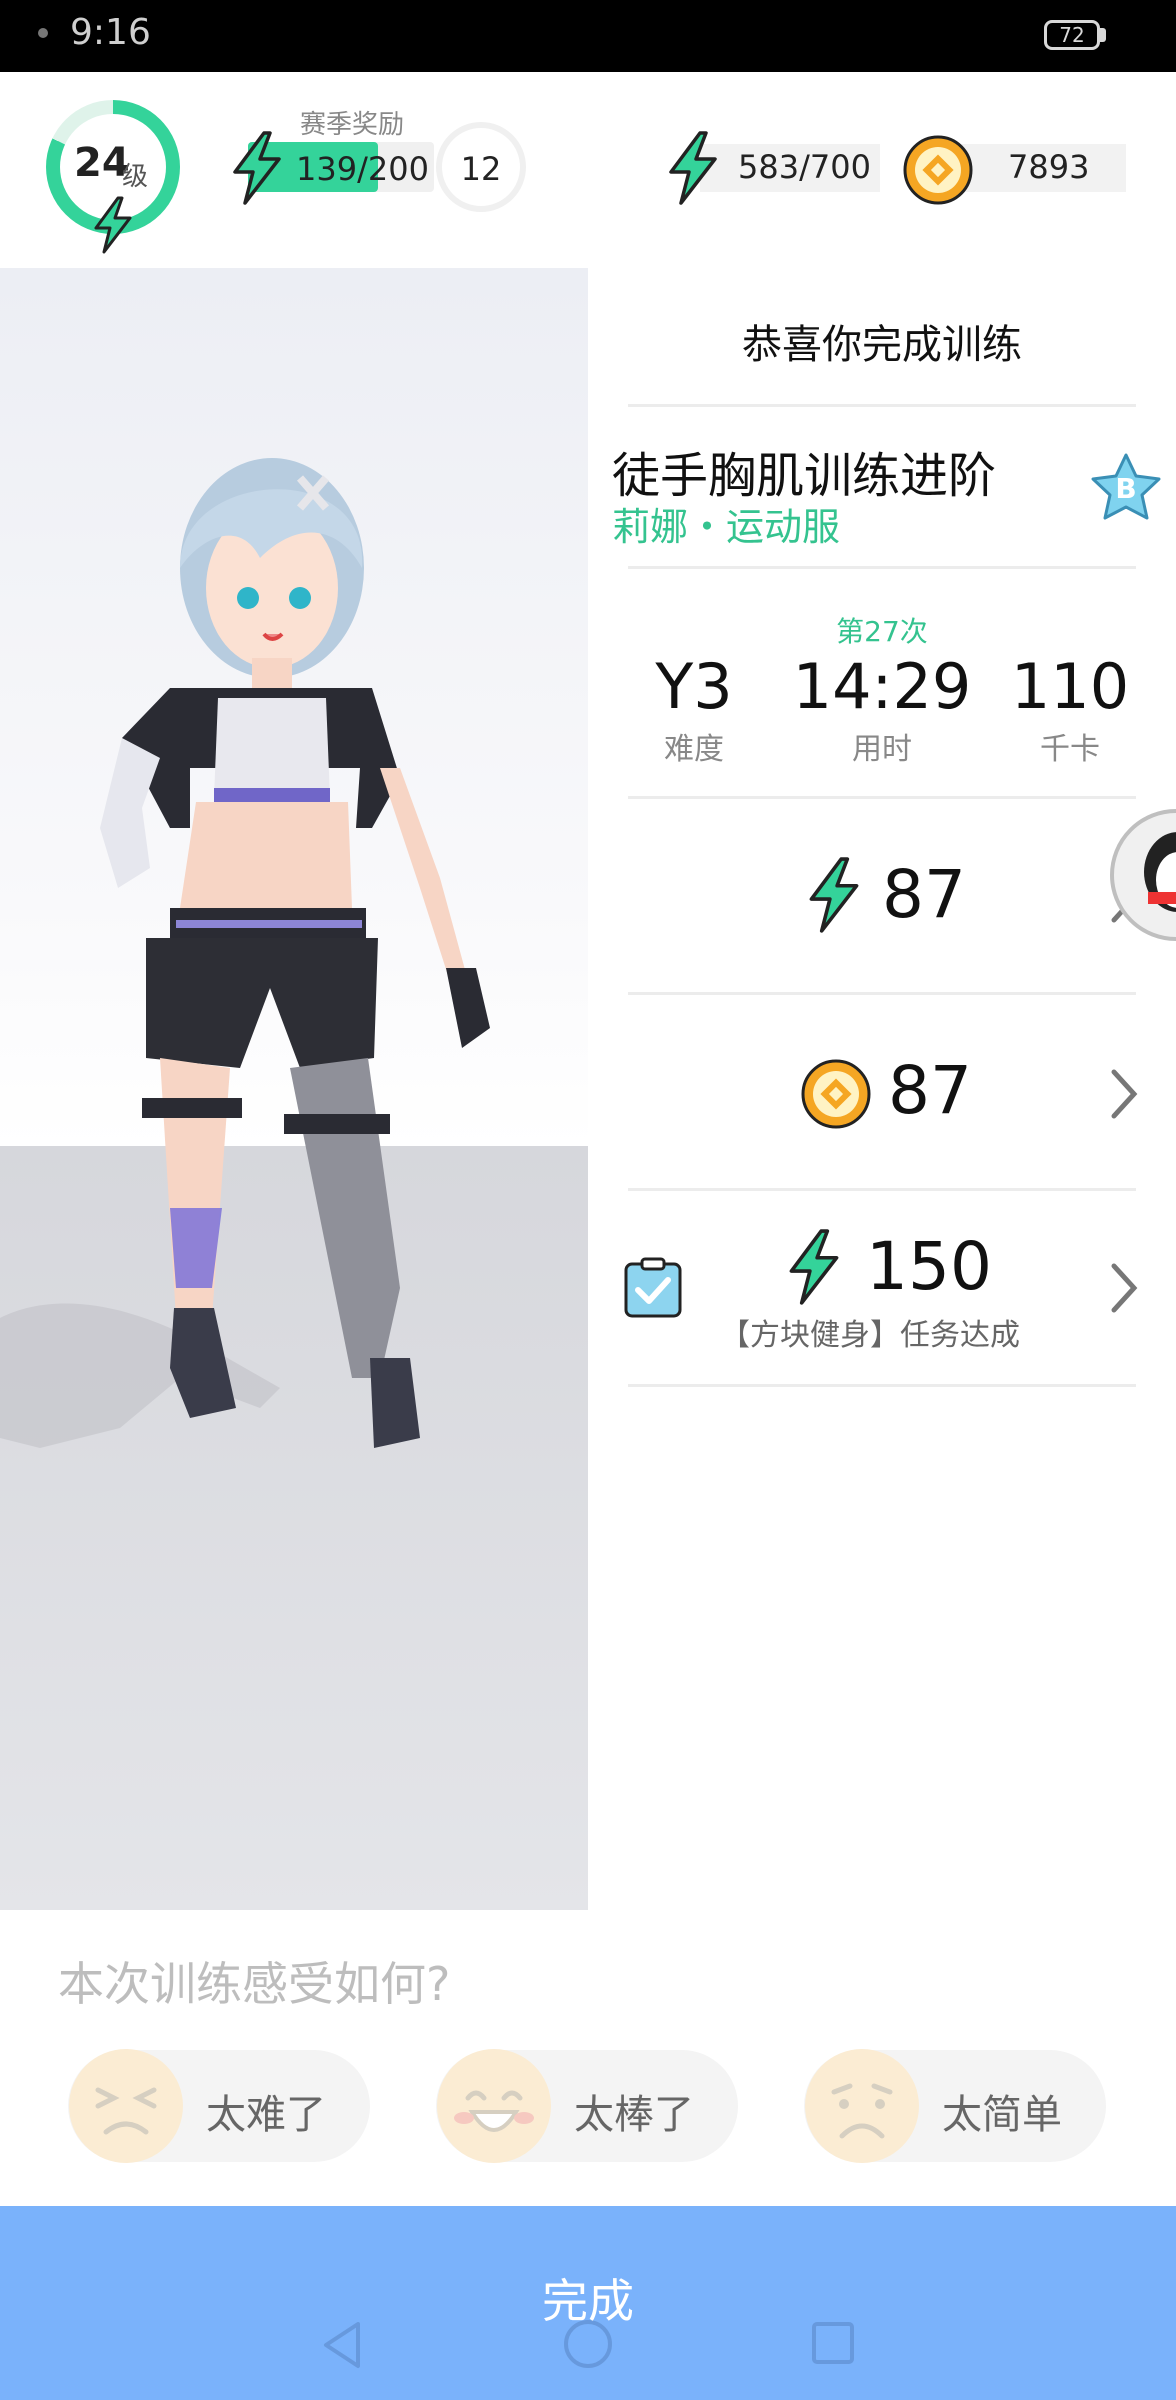 Image resolution: width=1176 pixels, height=2400 pixels. What do you see at coordinates (870, 1335) in the screenshot?
I see `task-achieved-text: 【方块健身】任务达成` at bounding box center [870, 1335].